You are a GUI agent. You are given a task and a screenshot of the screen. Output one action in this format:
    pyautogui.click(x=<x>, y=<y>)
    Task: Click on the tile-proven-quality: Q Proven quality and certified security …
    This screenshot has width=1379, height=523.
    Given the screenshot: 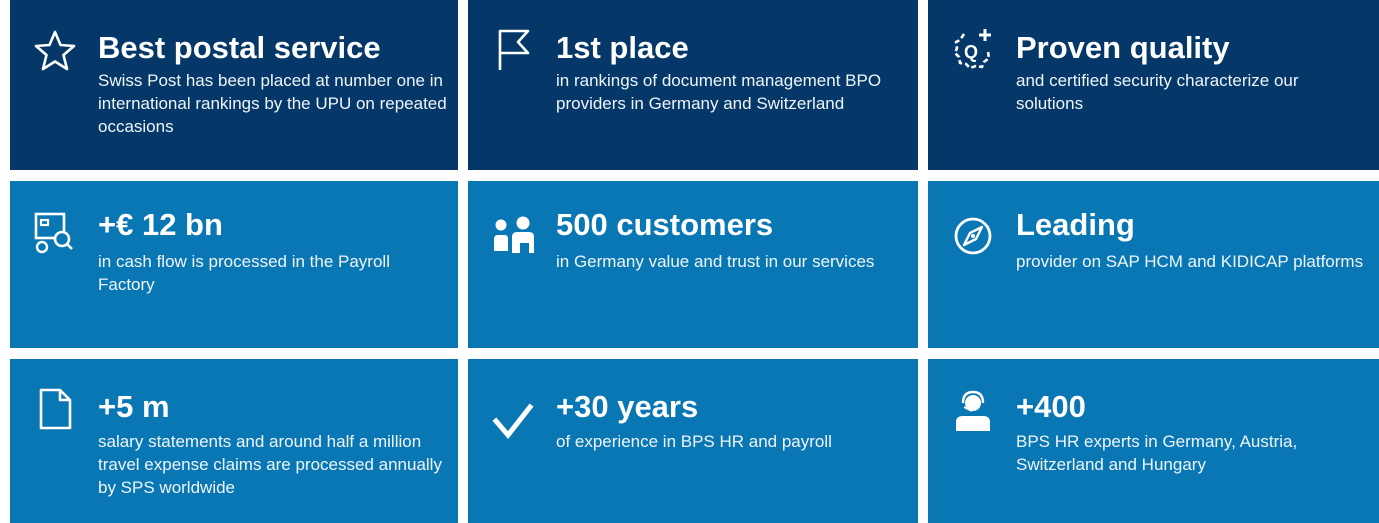 What is the action you would take?
    pyautogui.click(x=1153, y=85)
    